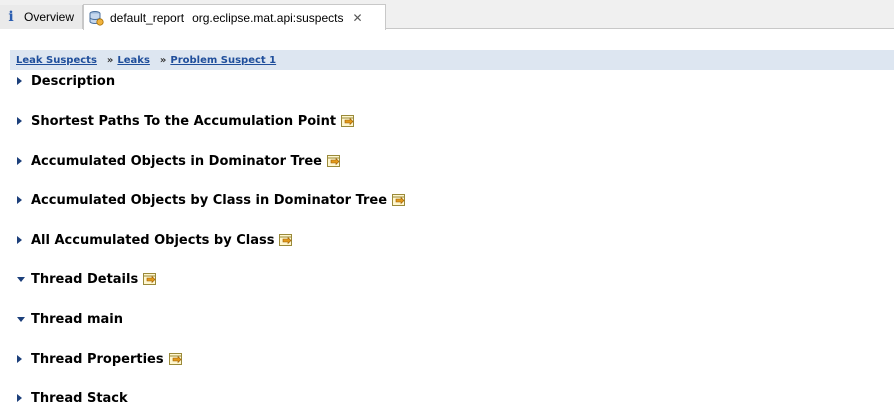 The width and height of the screenshot is (894, 418). What do you see at coordinates (56, 60) in the screenshot?
I see `breadcrumb-leak-suspects: Leak Suspects` at bounding box center [56, 60].